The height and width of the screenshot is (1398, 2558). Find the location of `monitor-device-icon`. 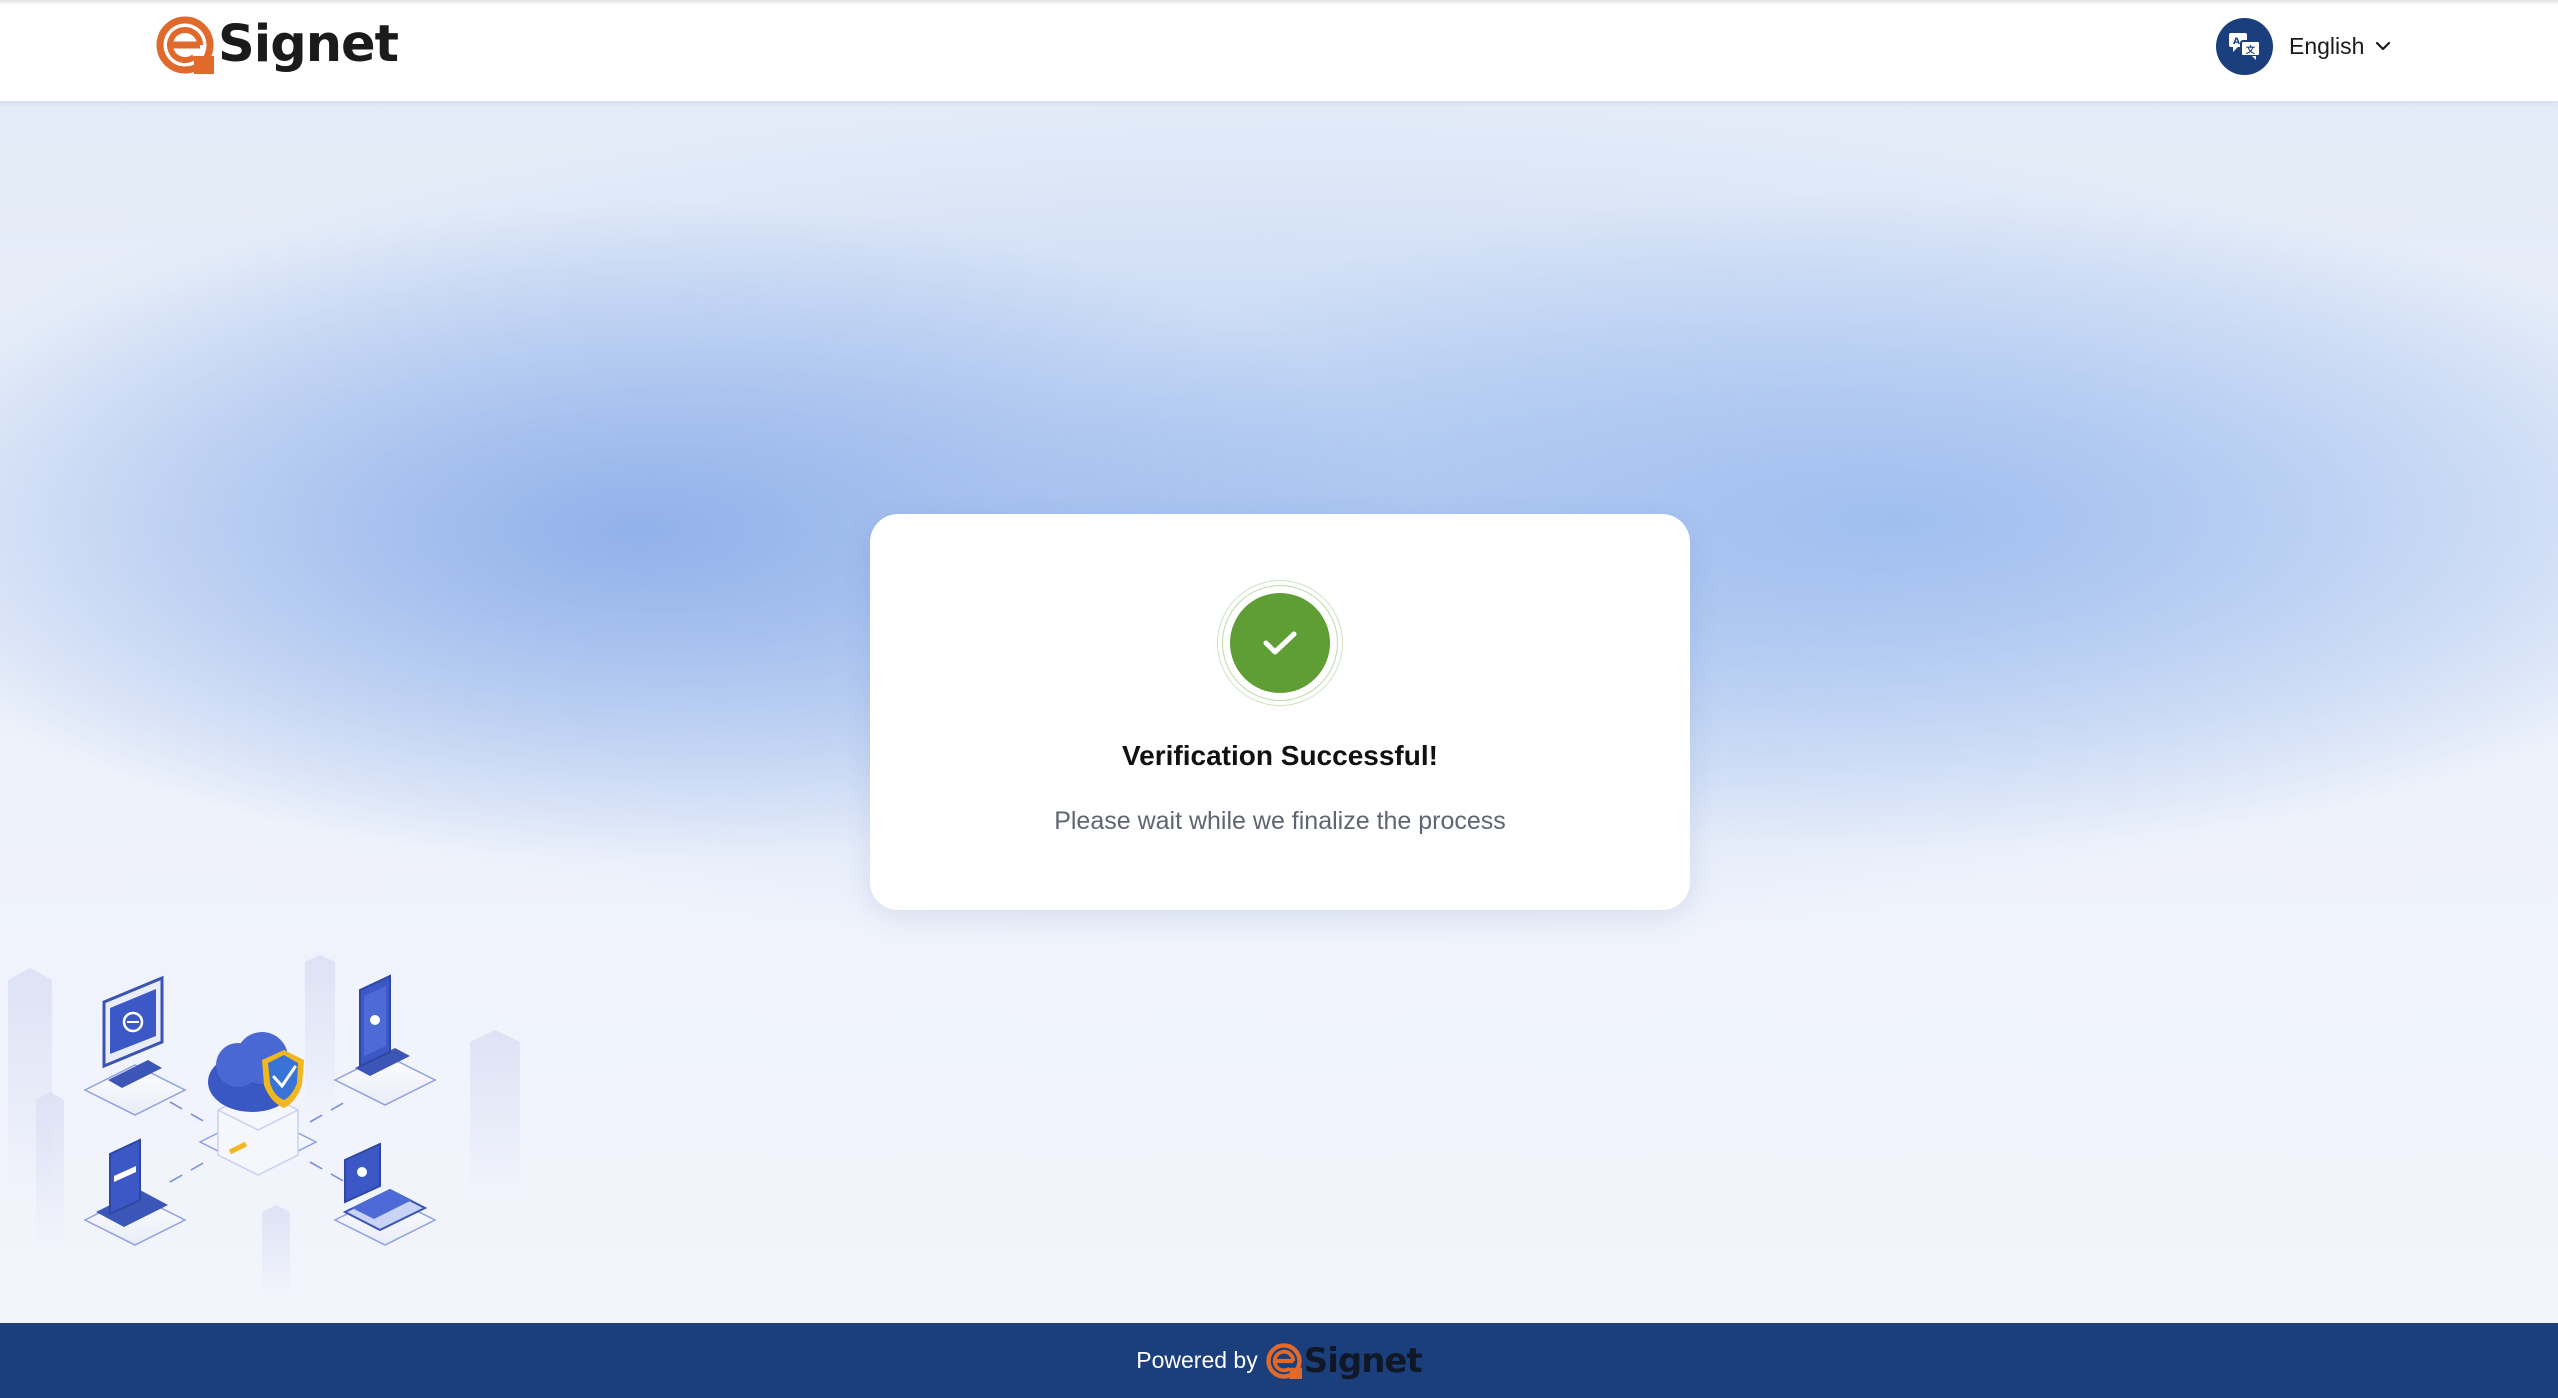

monitor-device-icon is located at coordinates (133, 1031).